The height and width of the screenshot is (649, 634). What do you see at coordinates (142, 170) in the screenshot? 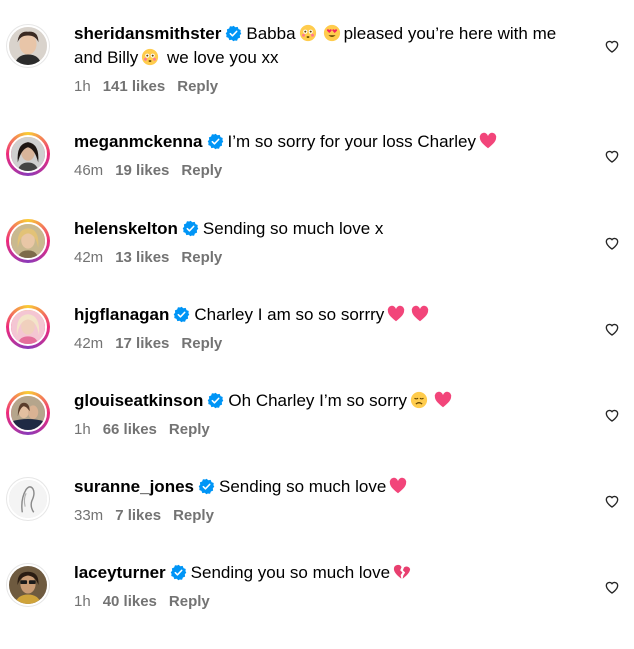
I see `likes-count: 19 likes` at bounding box center [142, 170].